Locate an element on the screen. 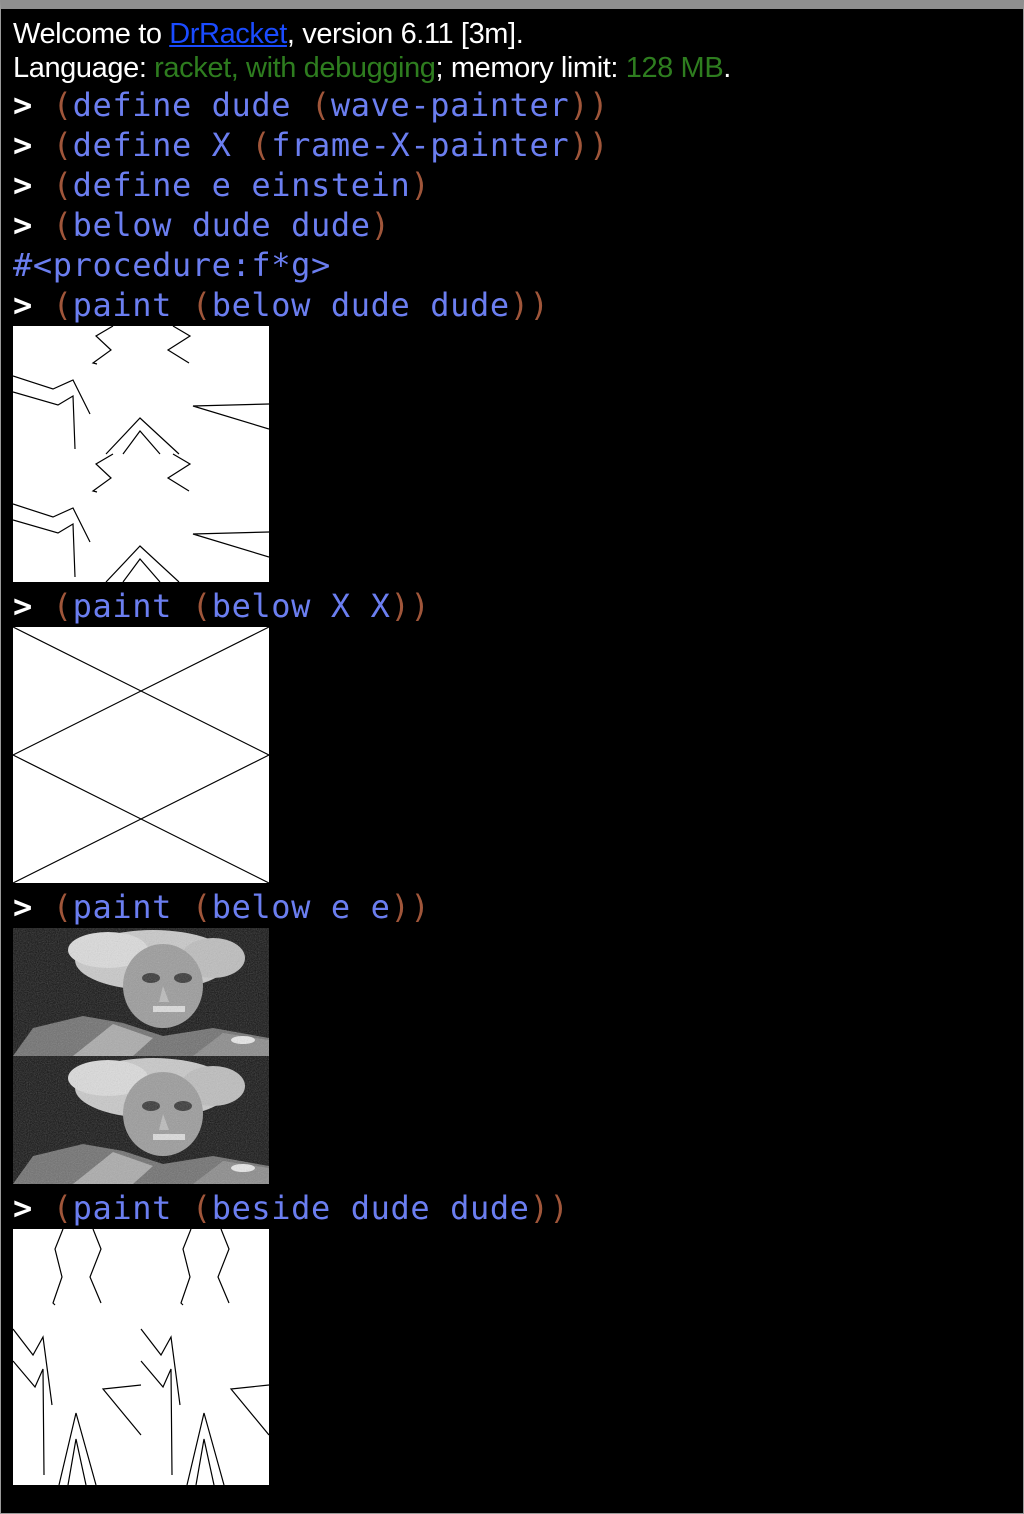  welcome-prefix: Welcome to is located at coordinates (91, 34).